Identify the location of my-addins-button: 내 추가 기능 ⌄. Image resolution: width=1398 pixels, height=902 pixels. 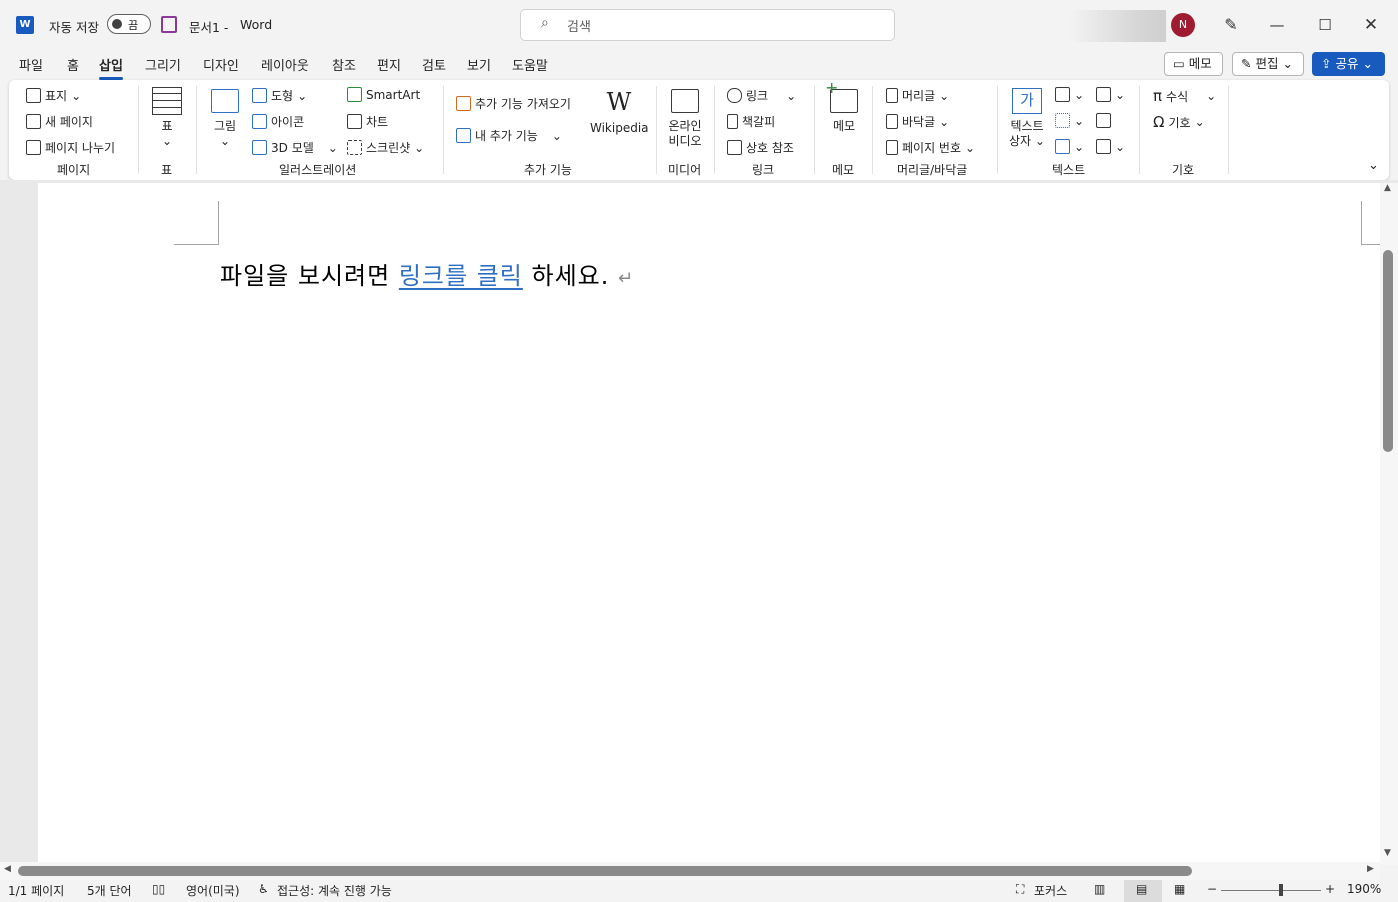
(509, 135).